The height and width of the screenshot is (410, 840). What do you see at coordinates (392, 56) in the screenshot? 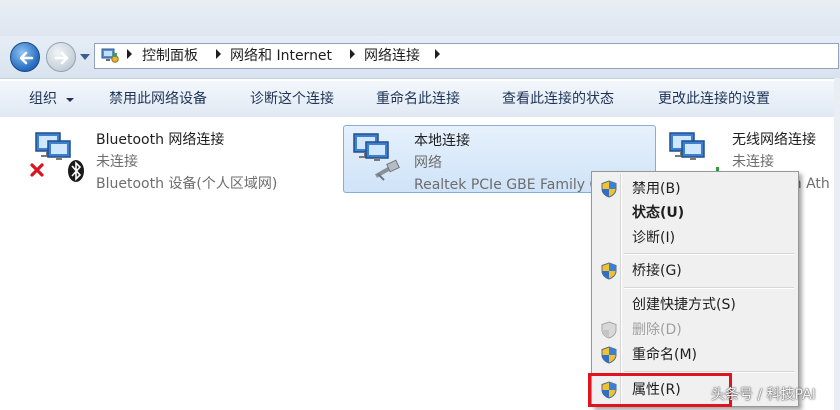
I see `breadcrumb-network-connections: 网络连接` at bounding box center [392, 56].